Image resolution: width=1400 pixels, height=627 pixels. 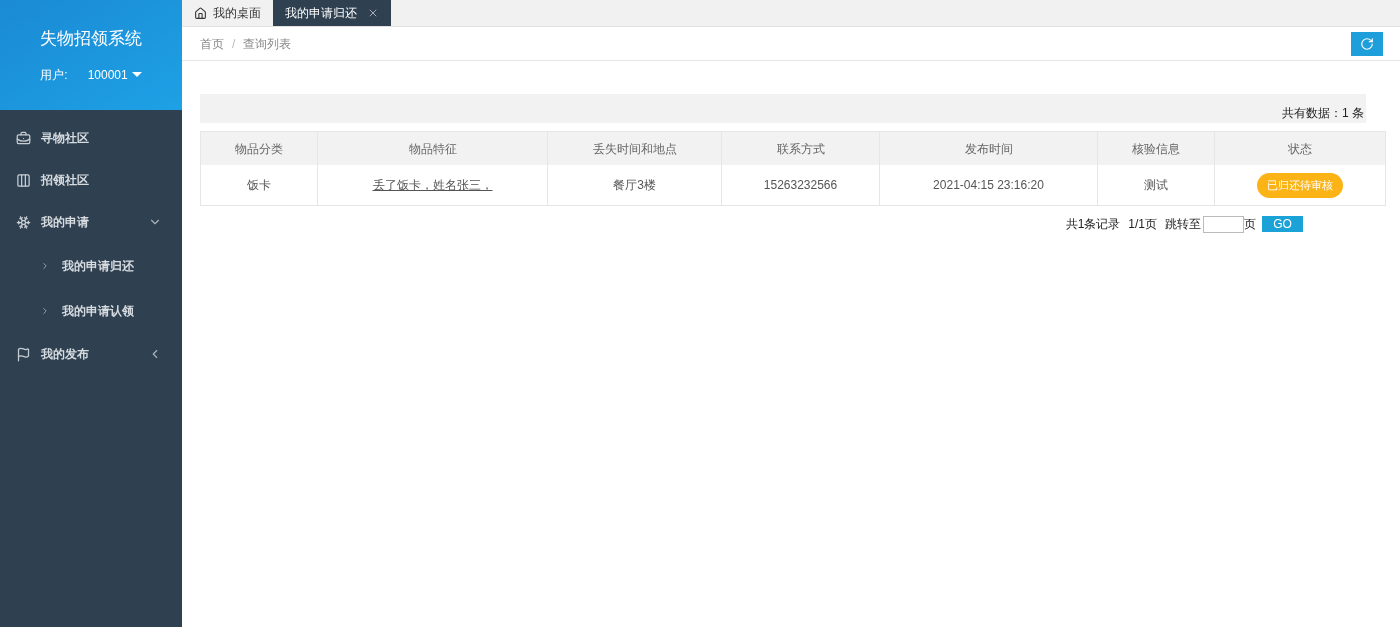 I want to click on user-label: 用户:, so click(x=54, y=75).